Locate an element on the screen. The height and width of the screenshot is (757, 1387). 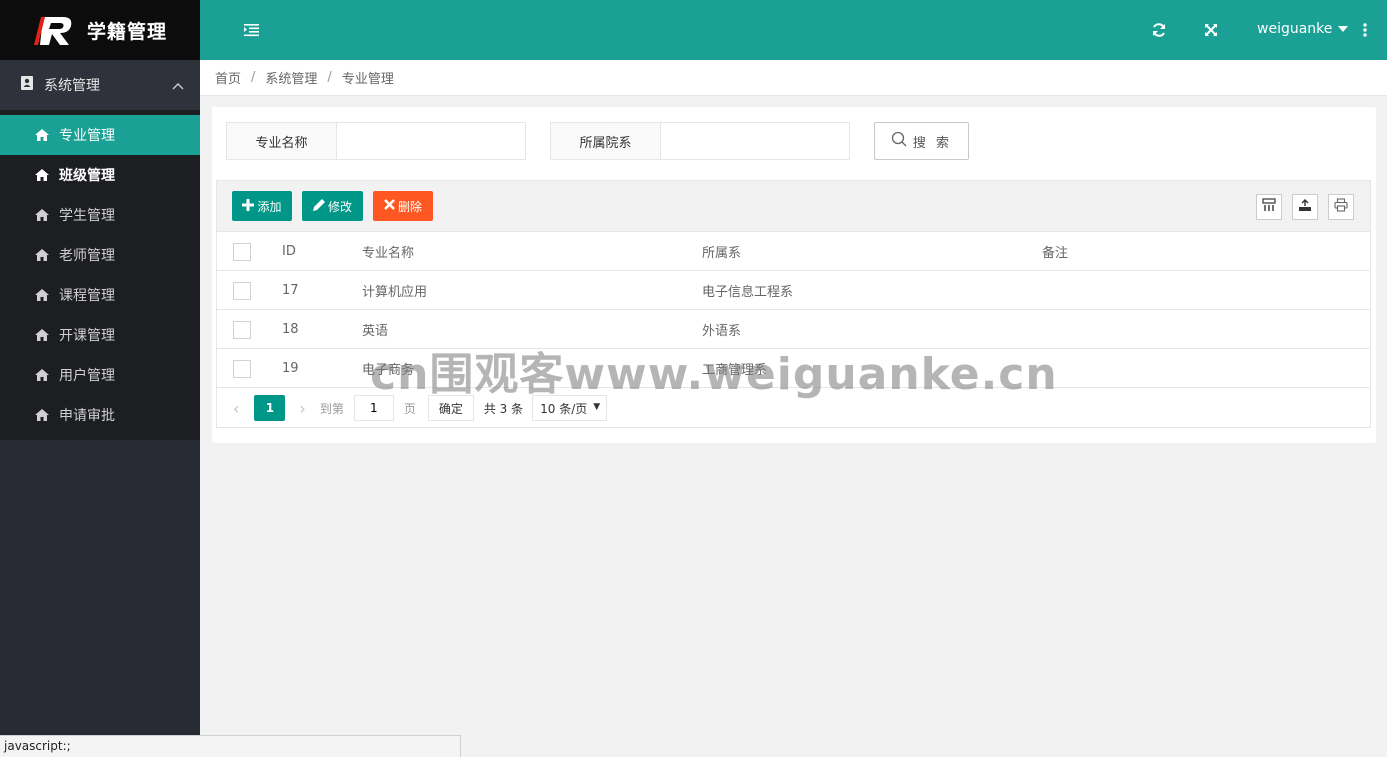
nav-group-label: 系统管理 is located at coordinates (72, 86).